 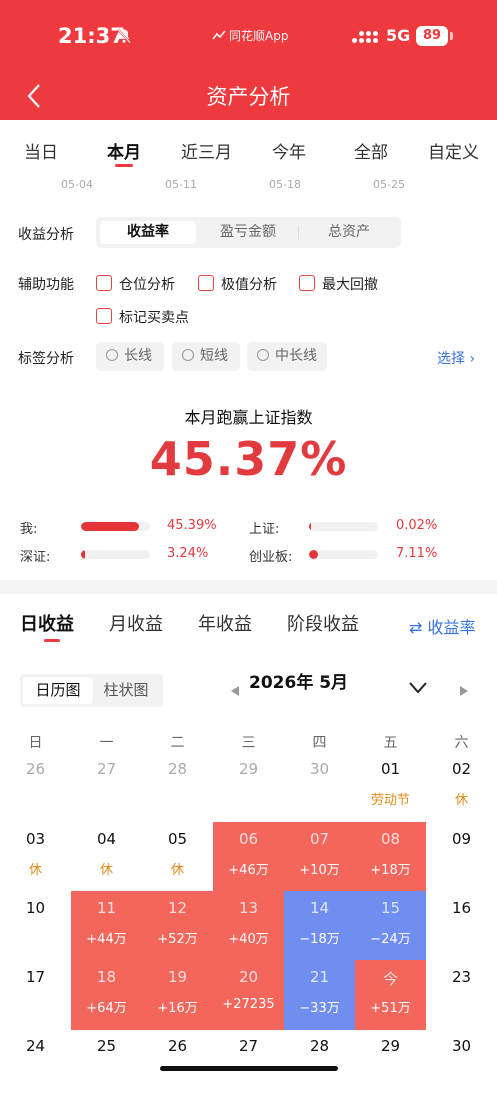 I want to click on tag-short-term: 短线, so click(x=206, y=356).